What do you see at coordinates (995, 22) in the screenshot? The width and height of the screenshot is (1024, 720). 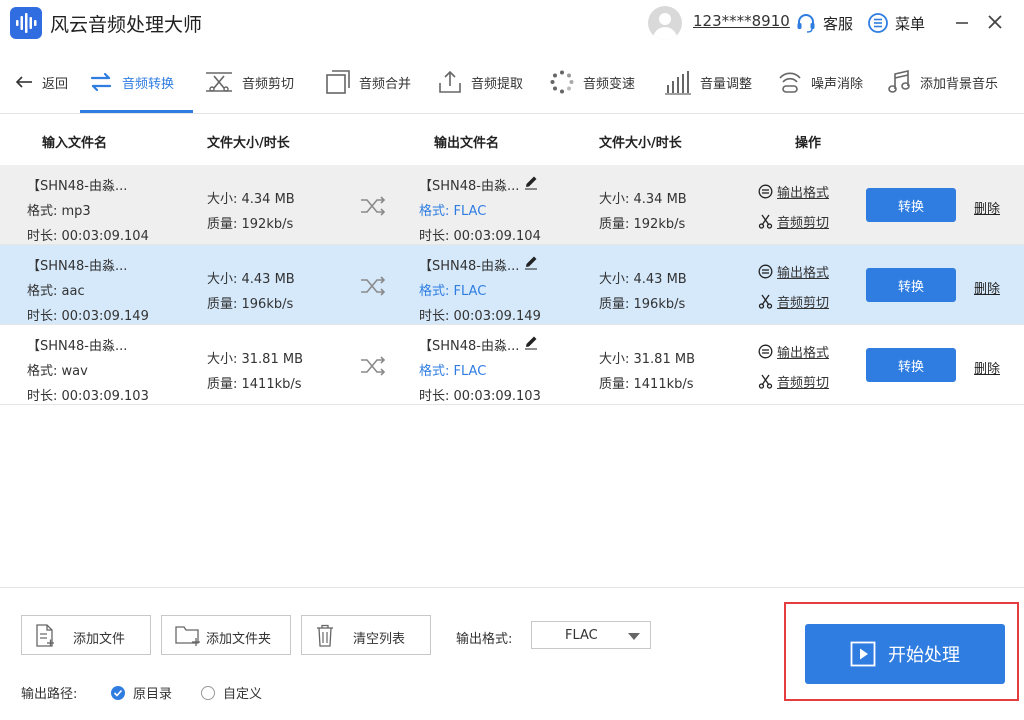 I see `close-button` at bounding box center [995, 22].